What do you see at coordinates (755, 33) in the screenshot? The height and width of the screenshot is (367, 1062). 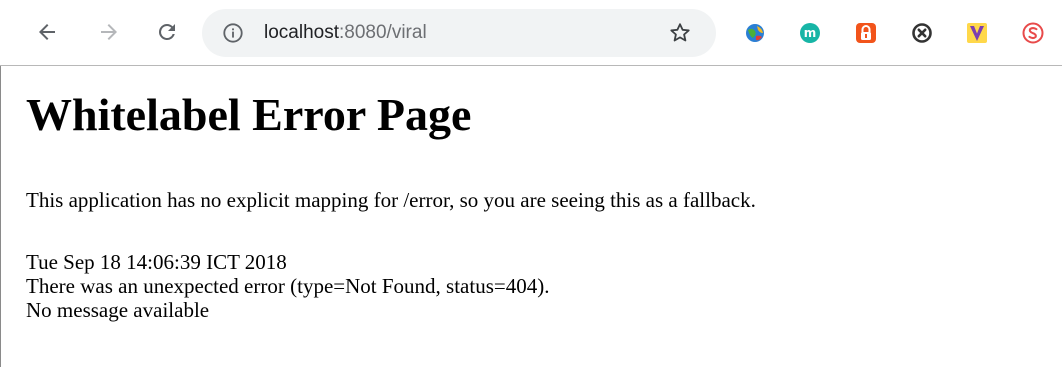 I see `globe-extension-icon` at bounding box center [755, 33].